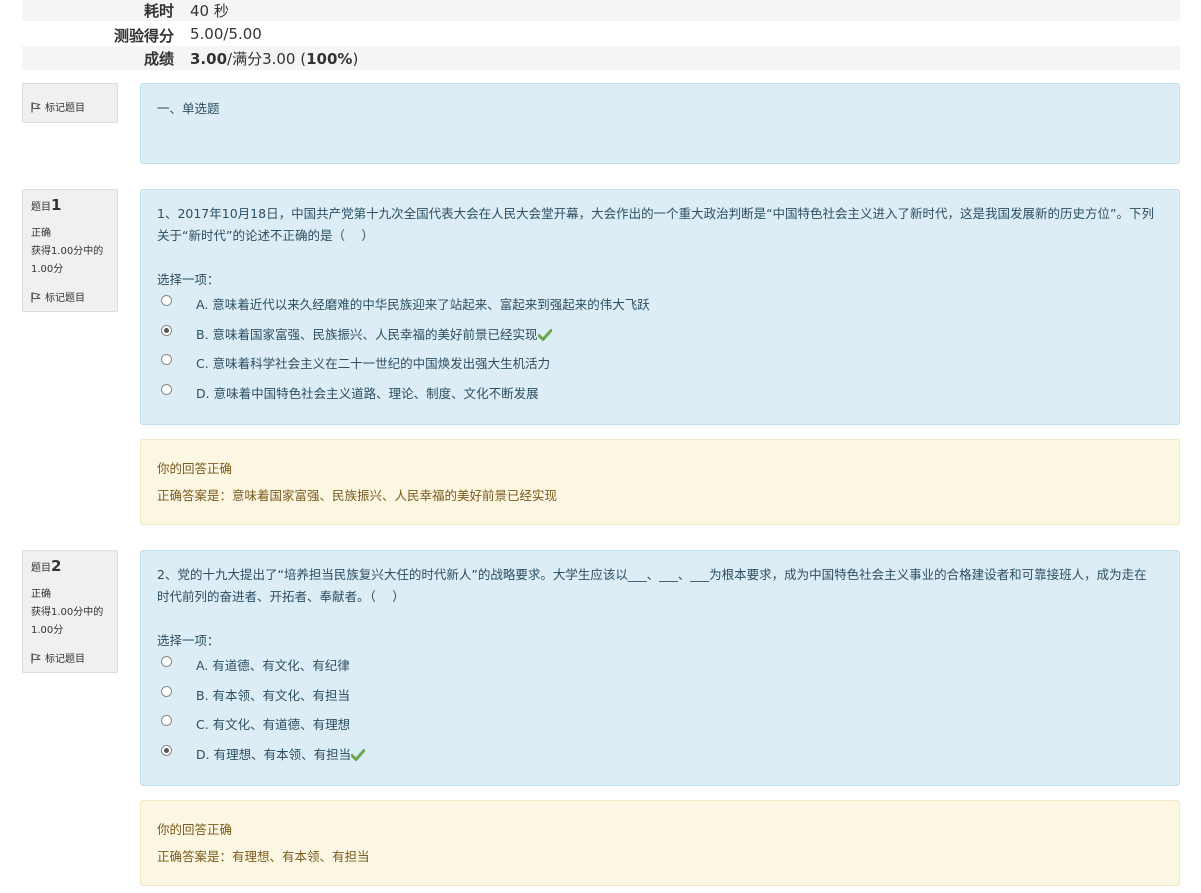 The image size is (1201, 893). What do you see at coordinates (209, 59) in the screenshot?
I see `grade-points: 3.00` at bounding box center [209, 59].